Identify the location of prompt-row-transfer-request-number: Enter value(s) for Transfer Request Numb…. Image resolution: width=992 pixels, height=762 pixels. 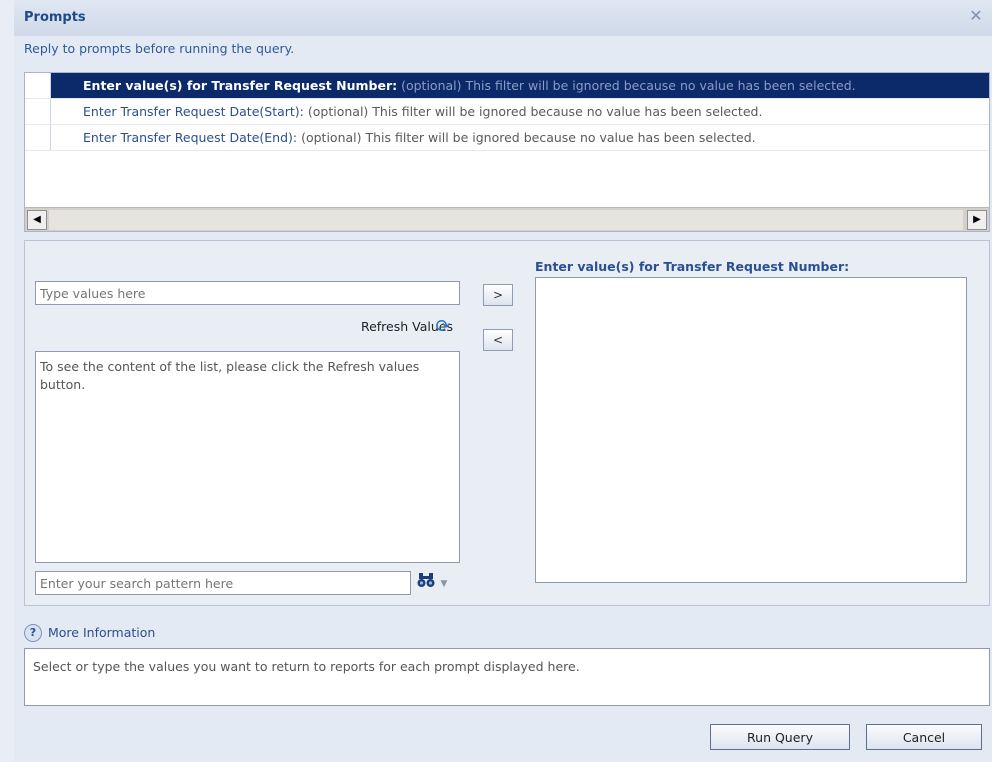
(507, 86).